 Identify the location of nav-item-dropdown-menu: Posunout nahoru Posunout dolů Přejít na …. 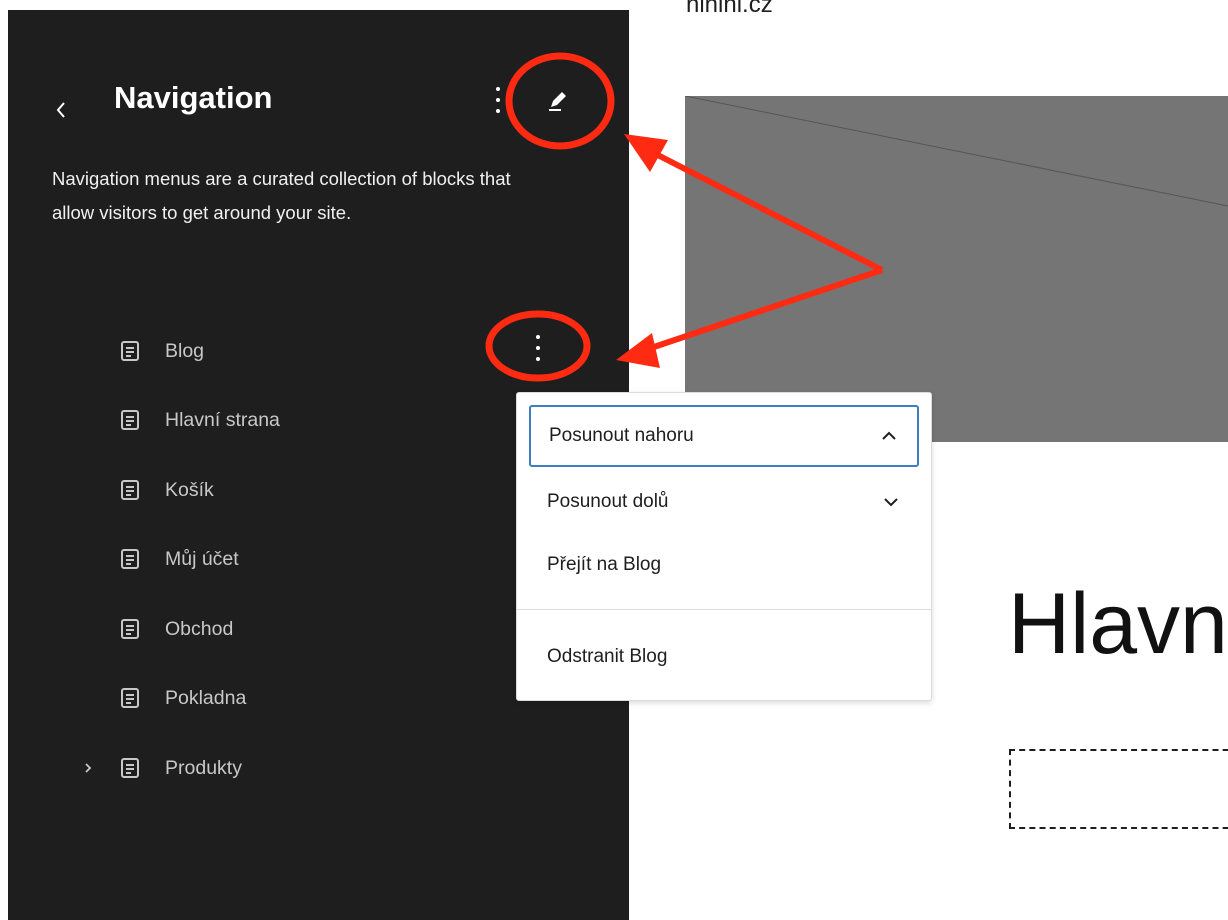
(724, 546).